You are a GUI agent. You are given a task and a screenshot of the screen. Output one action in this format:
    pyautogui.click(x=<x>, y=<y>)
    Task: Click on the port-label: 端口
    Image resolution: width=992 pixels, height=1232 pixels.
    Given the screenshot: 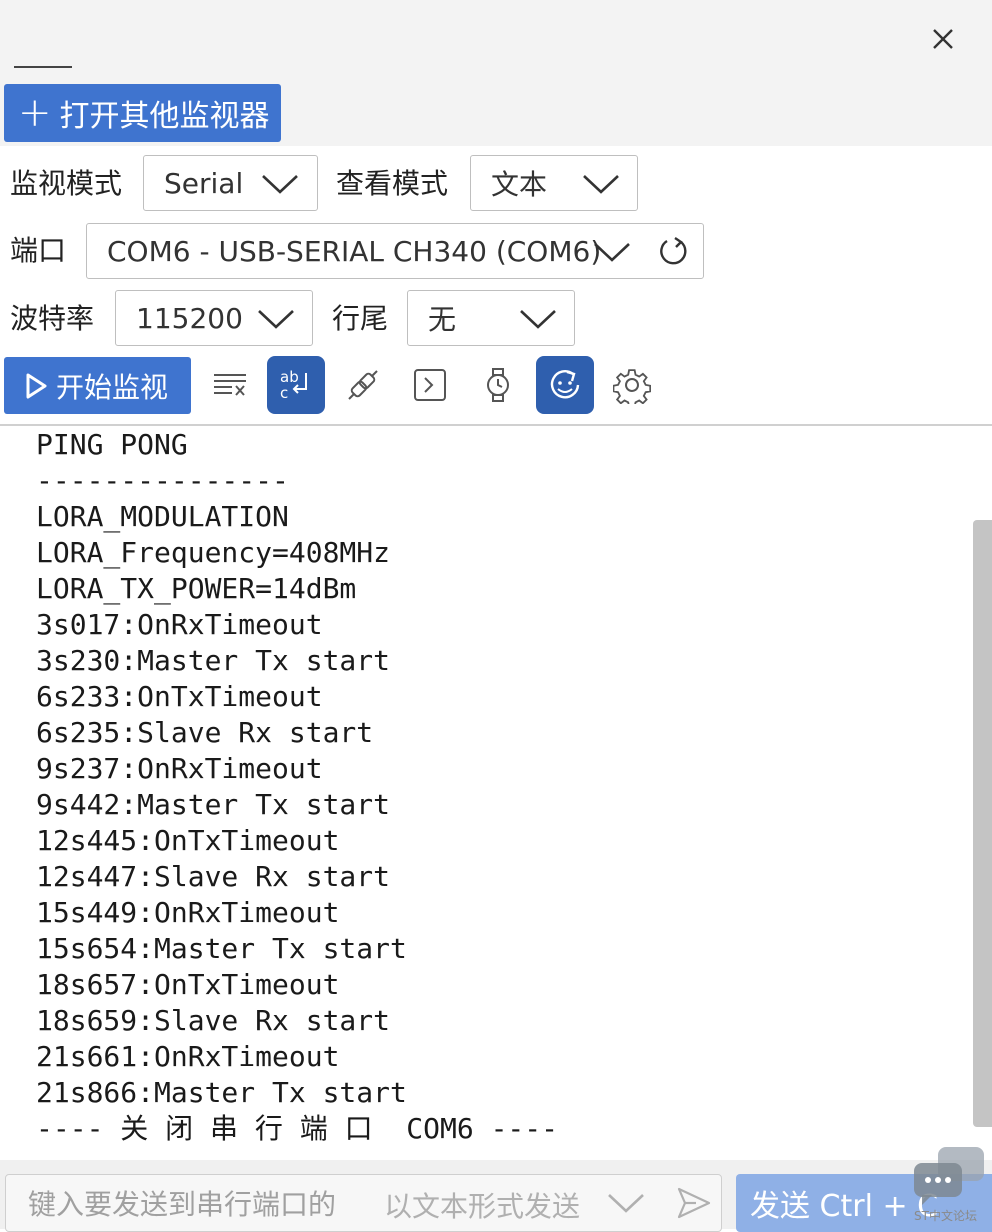 What is the action you would take?
    pyautogui.click(x=38, y=250)
    